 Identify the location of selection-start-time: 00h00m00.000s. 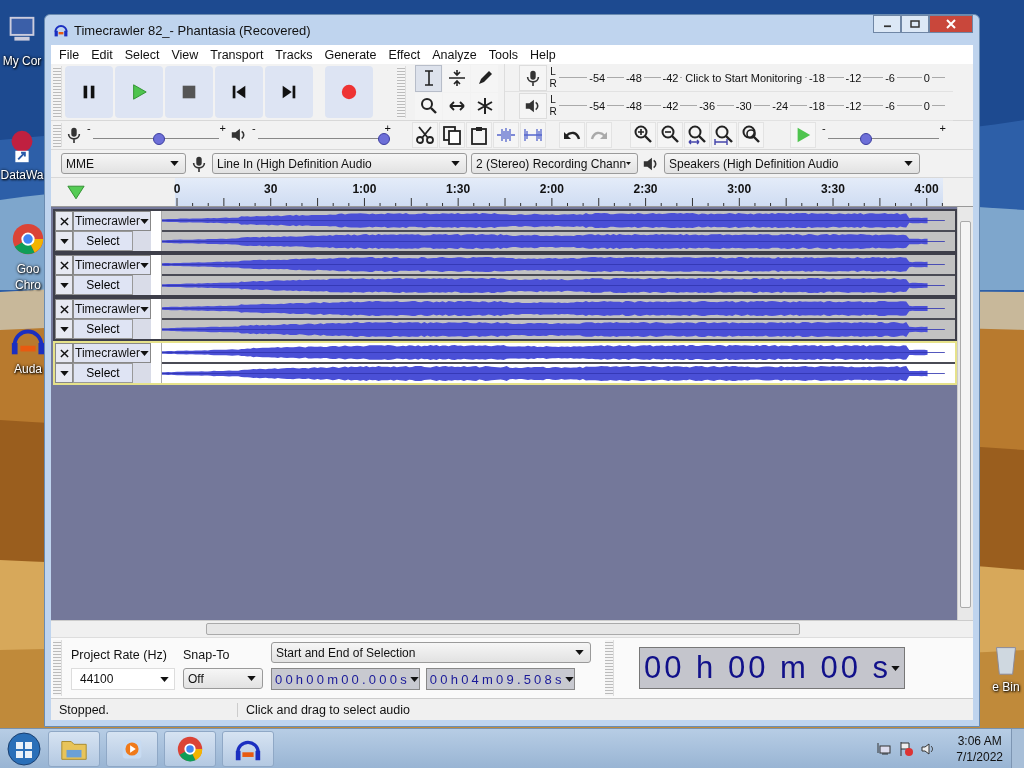
(345, 679).